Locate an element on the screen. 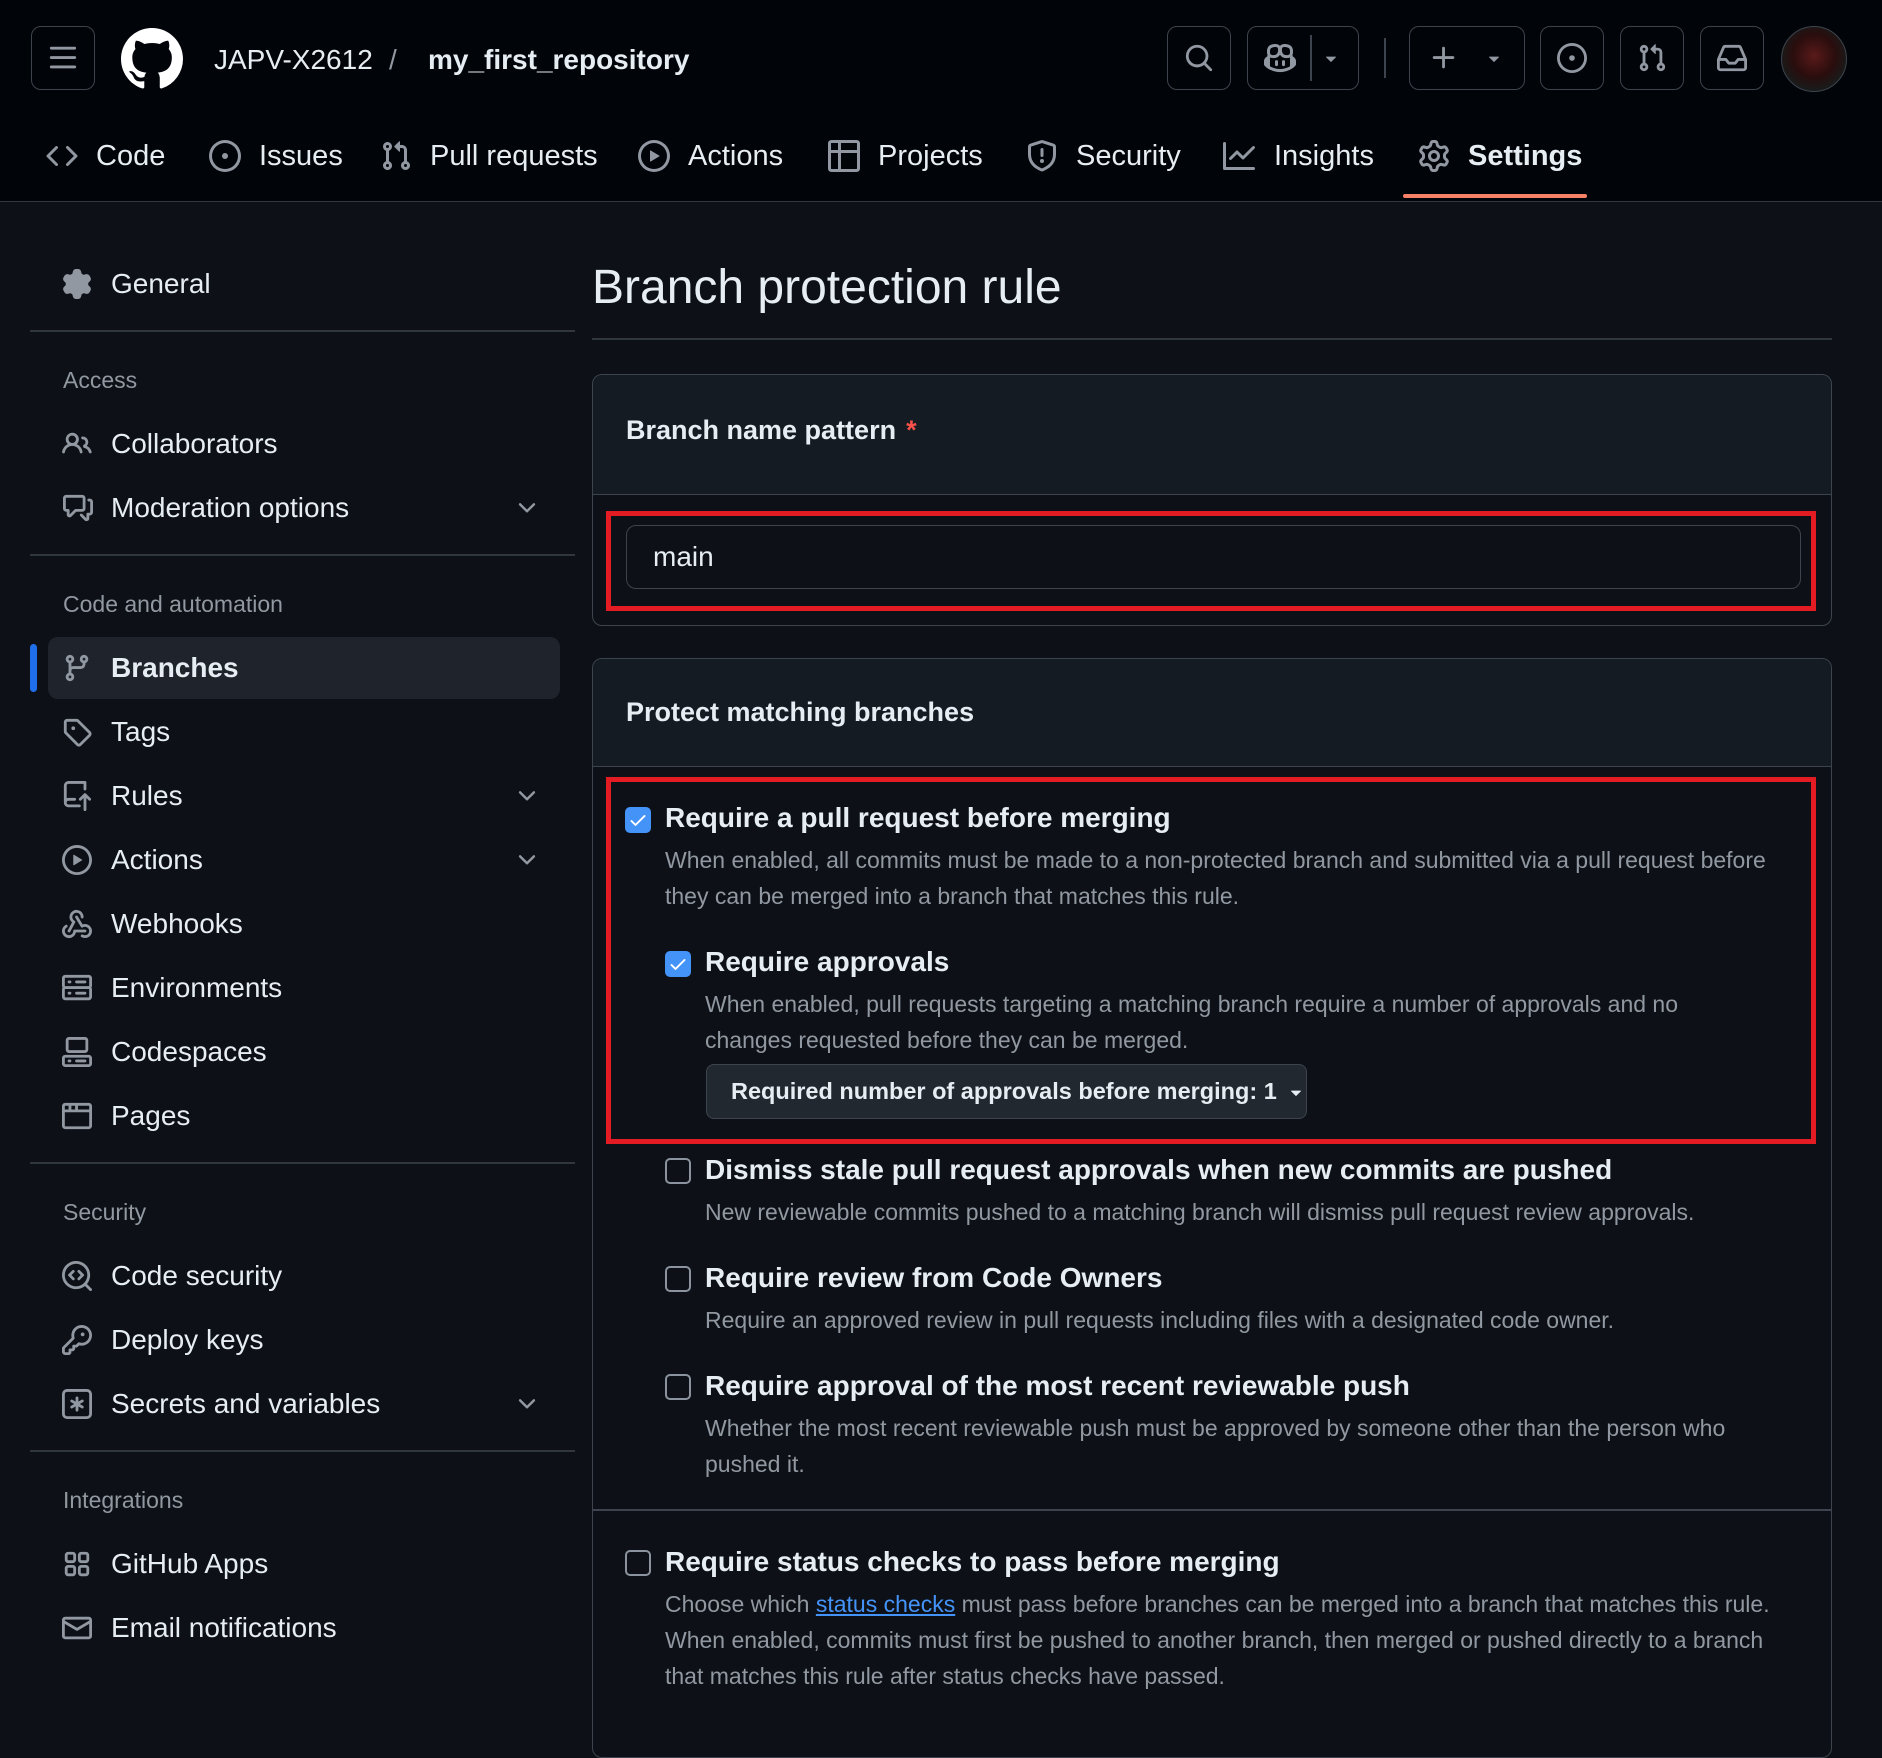 The image size is (1882, 1758). tab-projects: Projects is located at coordinates (905, 156).